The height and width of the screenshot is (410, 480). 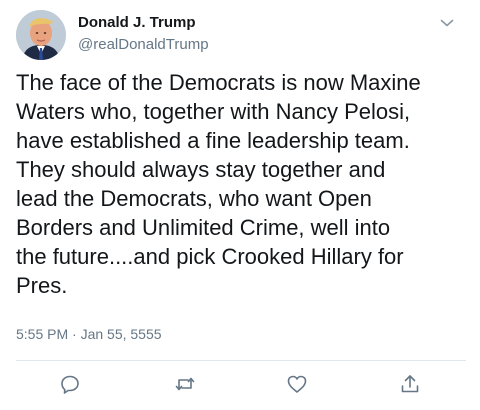 I want to click on chevron-down-icon, so click(x=447, y=23).